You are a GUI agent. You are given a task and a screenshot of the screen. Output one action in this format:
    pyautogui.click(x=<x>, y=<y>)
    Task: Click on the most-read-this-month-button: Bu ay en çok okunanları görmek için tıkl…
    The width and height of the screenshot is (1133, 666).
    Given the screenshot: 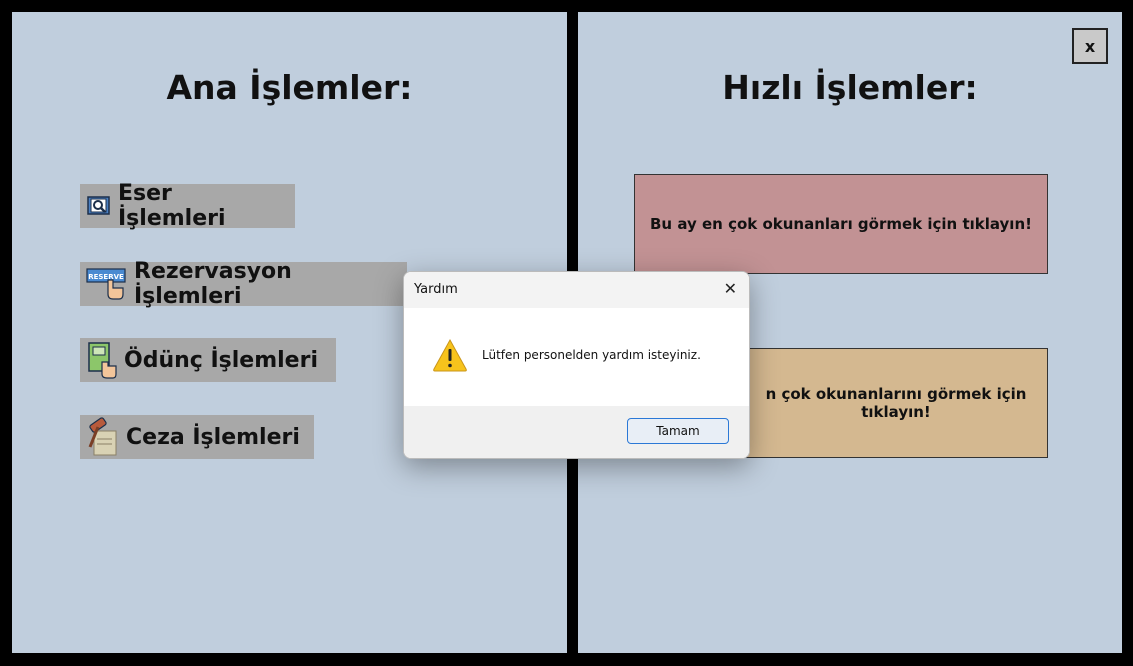 What is the action you would take?
    pyautogui.click(x=841, y=224)
    